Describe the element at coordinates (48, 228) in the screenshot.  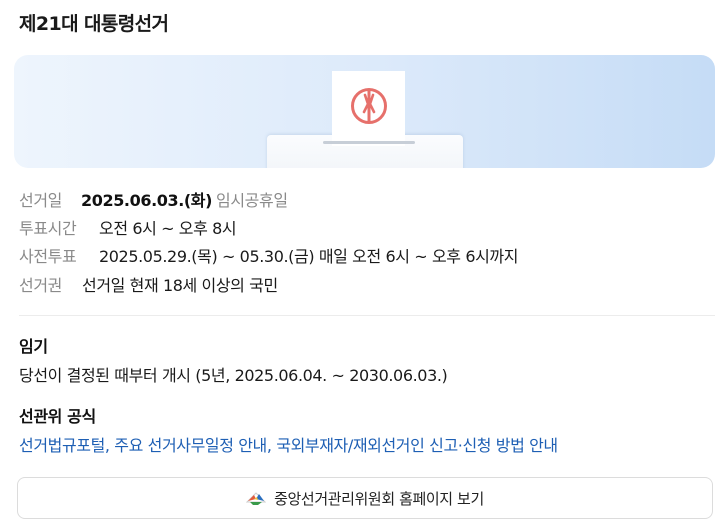
I see `voting-hours-label: 투표시간` at that location.